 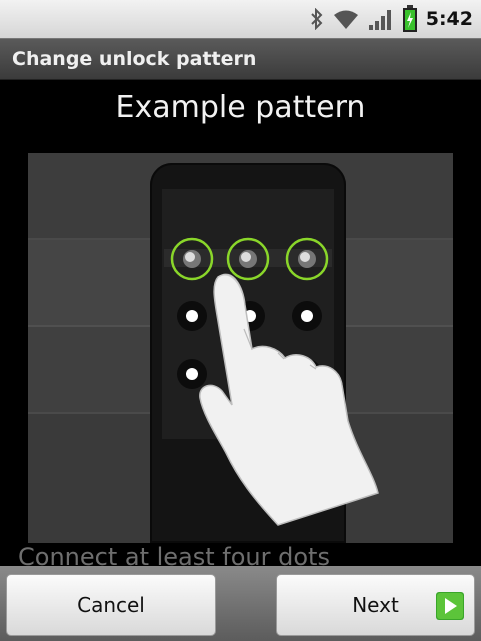 I want to click on cancel-button-label: Cancel, so click(x=111, y=605).